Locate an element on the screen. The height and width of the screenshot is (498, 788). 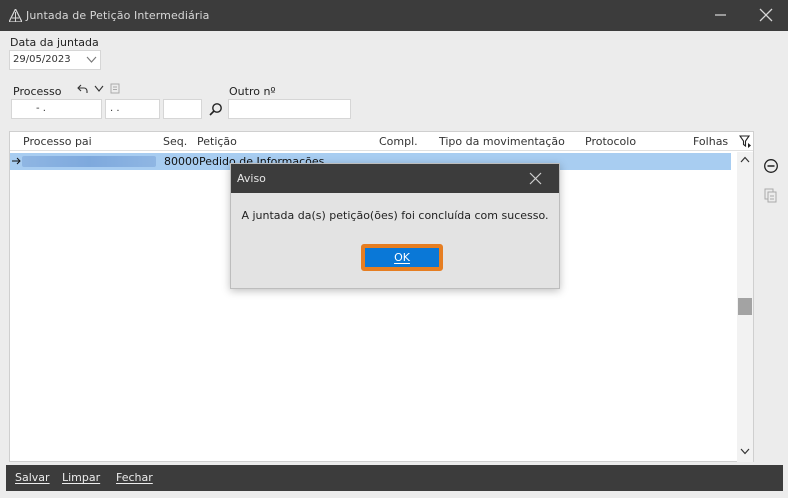
dialog-title: Aviso is located at coordinates (251, 178).